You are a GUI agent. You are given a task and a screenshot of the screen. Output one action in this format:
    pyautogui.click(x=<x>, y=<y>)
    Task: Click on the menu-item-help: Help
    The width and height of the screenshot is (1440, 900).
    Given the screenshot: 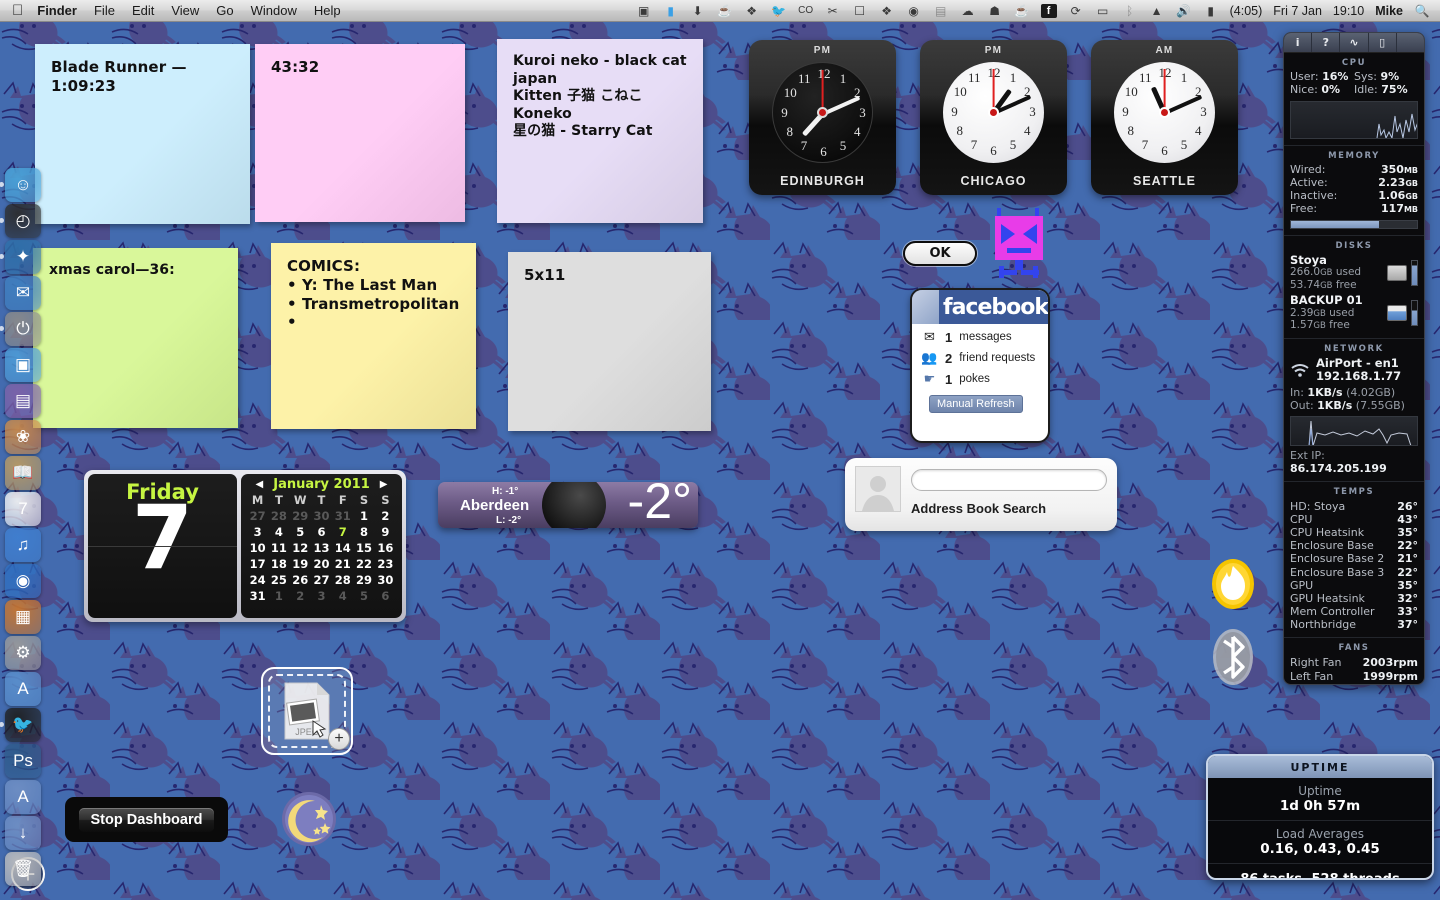 What is the action you would take?
    pyautogui.click(x=327, y=10)
    